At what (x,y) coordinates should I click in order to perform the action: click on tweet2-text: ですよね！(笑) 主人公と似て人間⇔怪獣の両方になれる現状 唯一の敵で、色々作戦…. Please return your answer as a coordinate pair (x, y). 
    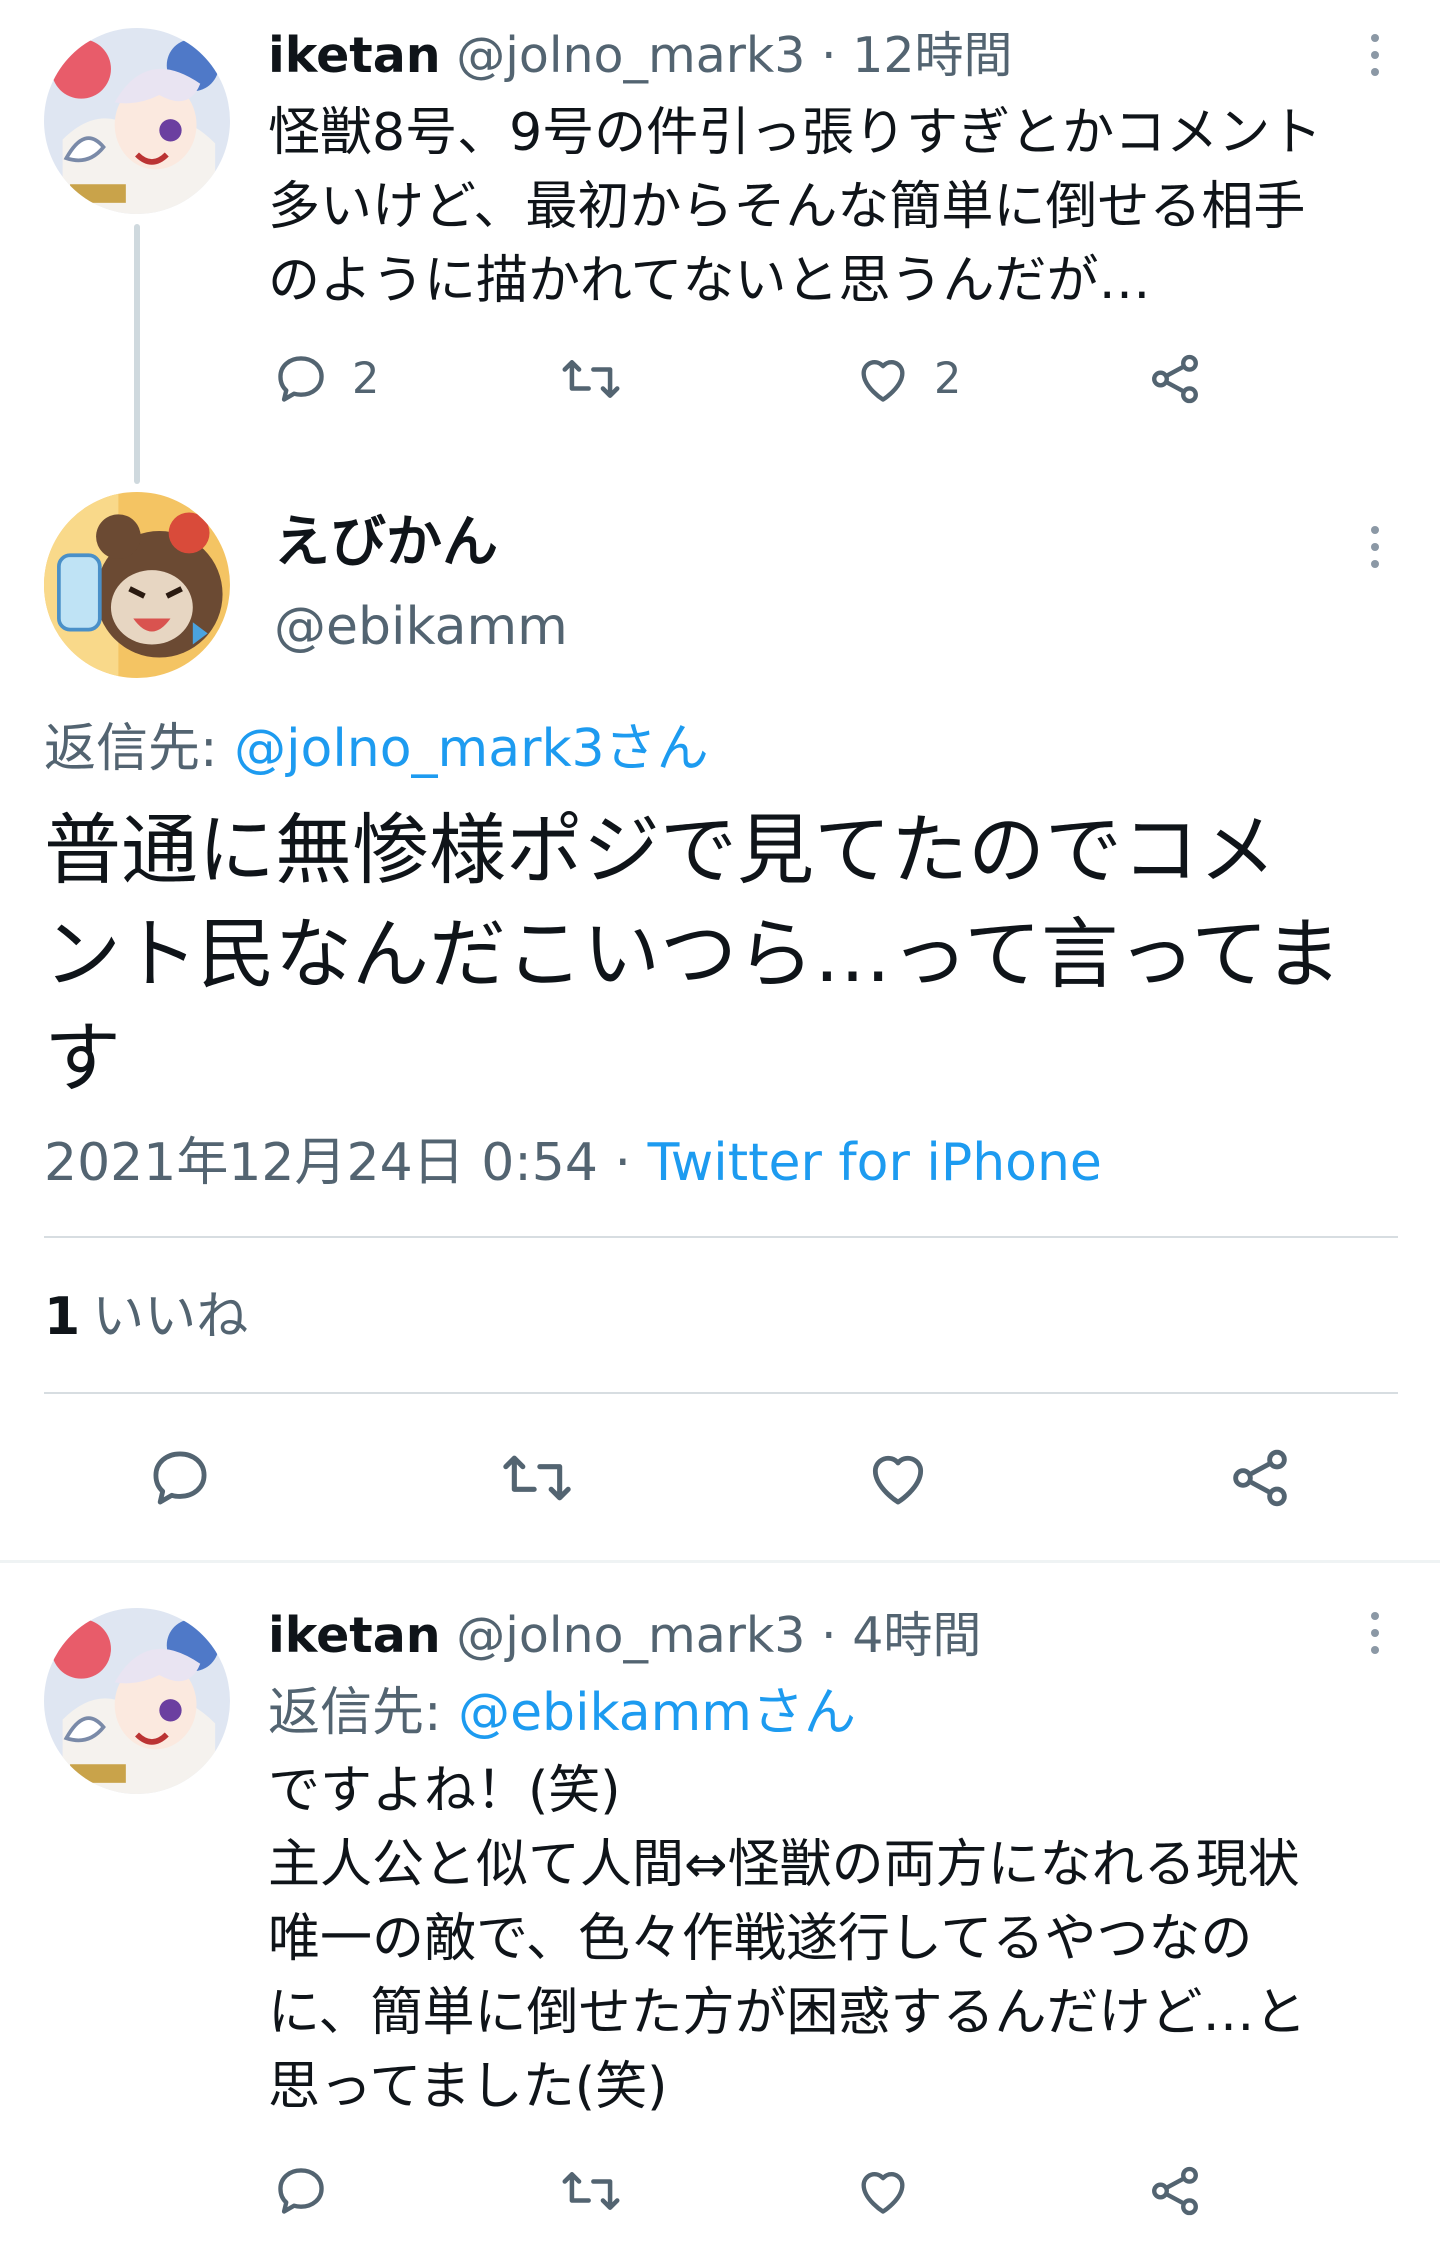
    Looking at the image, I should click on (843, 1939).